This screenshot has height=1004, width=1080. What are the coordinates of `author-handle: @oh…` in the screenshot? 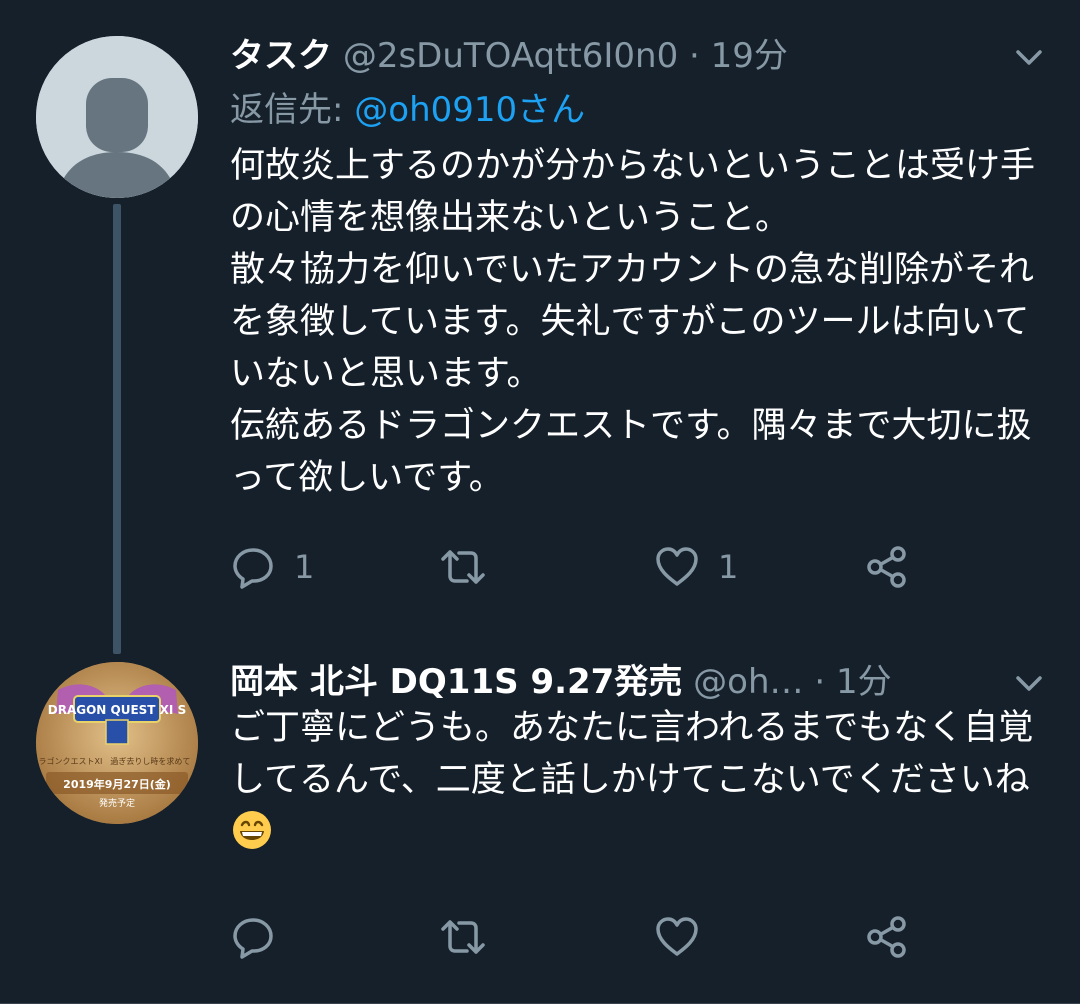 It's located at (748, 682).